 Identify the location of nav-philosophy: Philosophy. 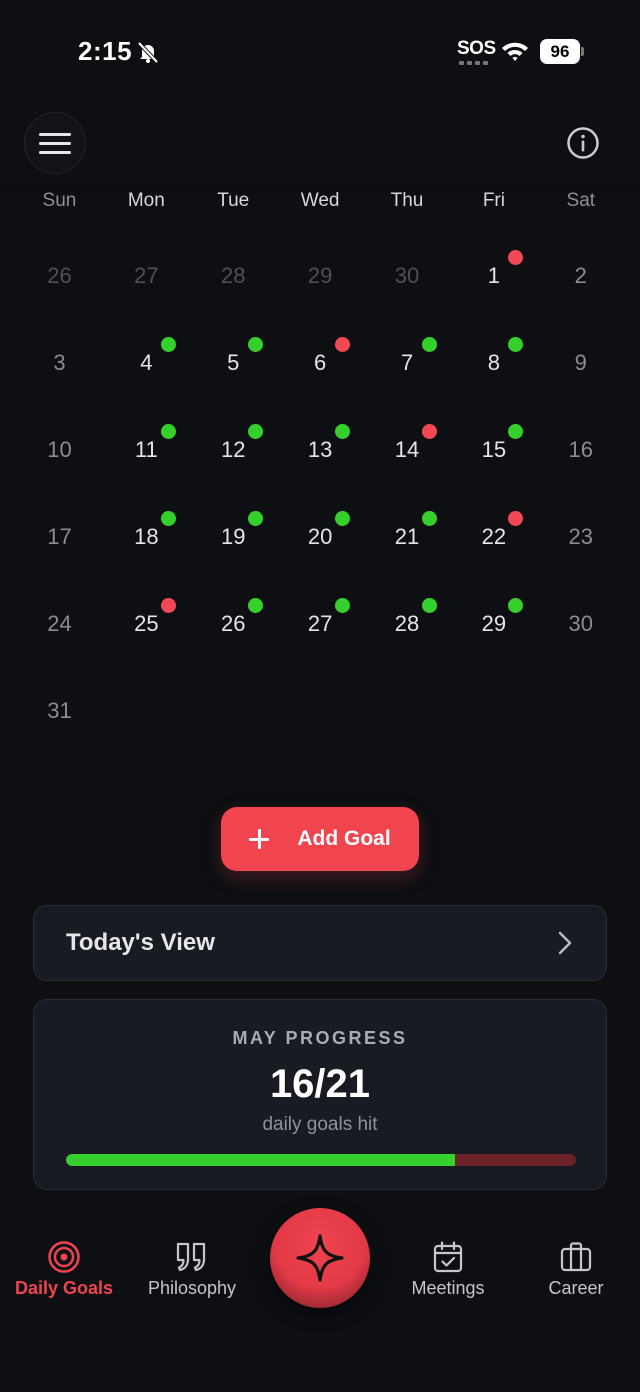
(192, 1269).